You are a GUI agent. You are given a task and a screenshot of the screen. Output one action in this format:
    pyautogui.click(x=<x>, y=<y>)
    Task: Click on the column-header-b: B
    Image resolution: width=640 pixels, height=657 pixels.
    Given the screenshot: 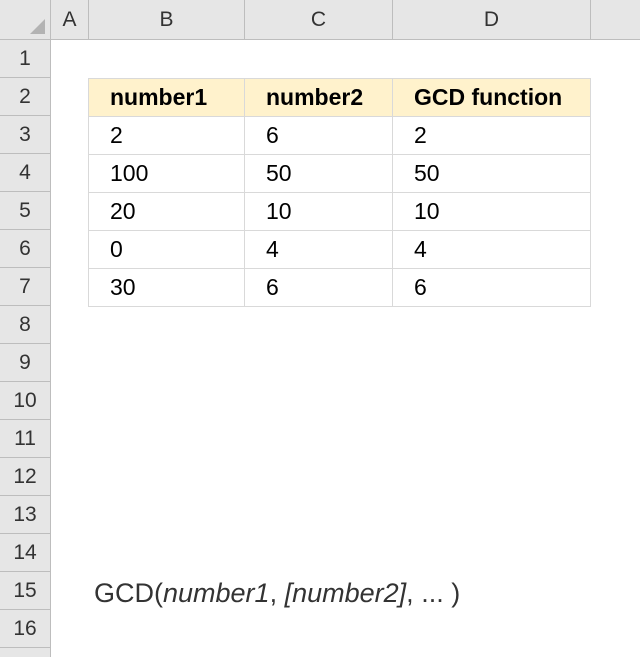 What is the action you would take?
    pyautogui.click(x=167, y=19)
    